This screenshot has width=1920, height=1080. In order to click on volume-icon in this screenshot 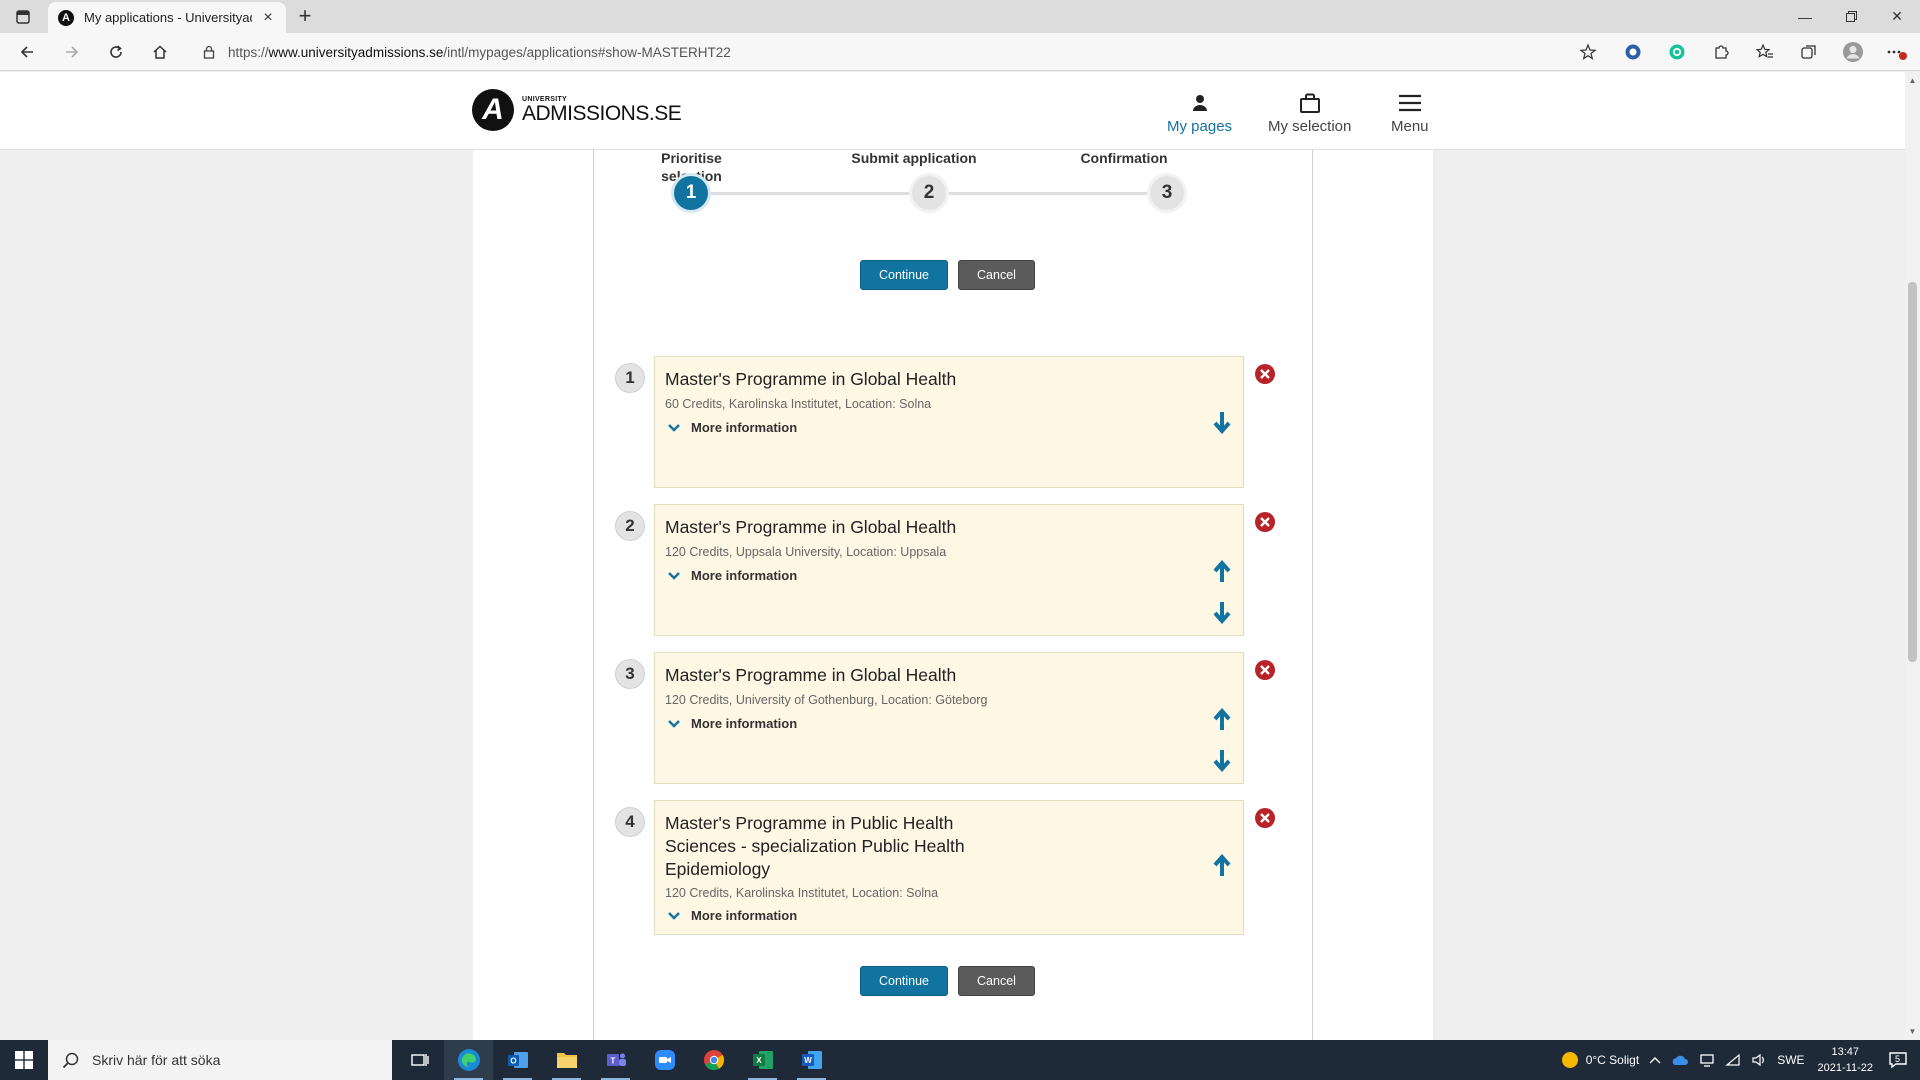, I will do `click(1759, 1060)`.